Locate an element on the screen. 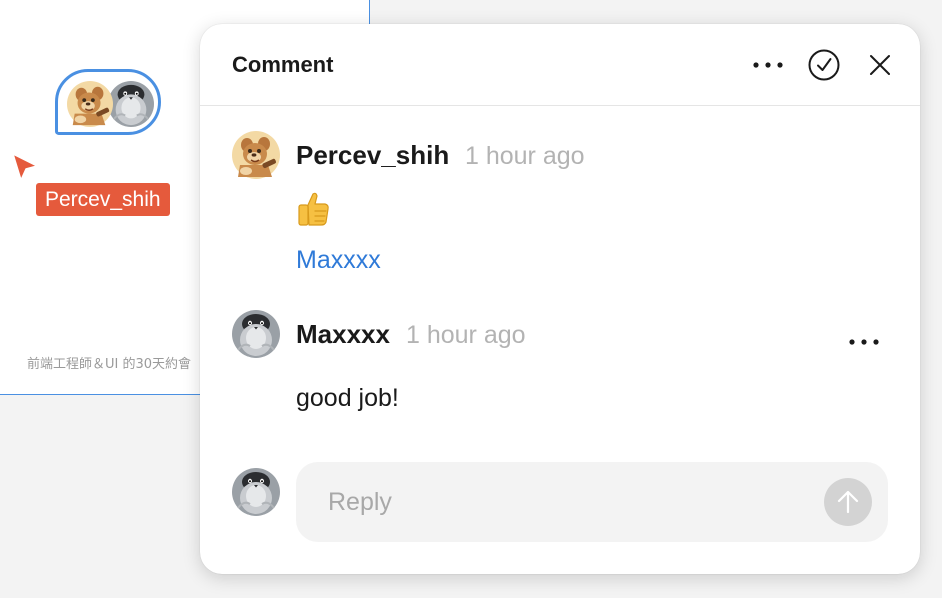 The height and width of the screenshot is (598, 942). comment-author: Maxxxx is located at coordinates (343, 334).